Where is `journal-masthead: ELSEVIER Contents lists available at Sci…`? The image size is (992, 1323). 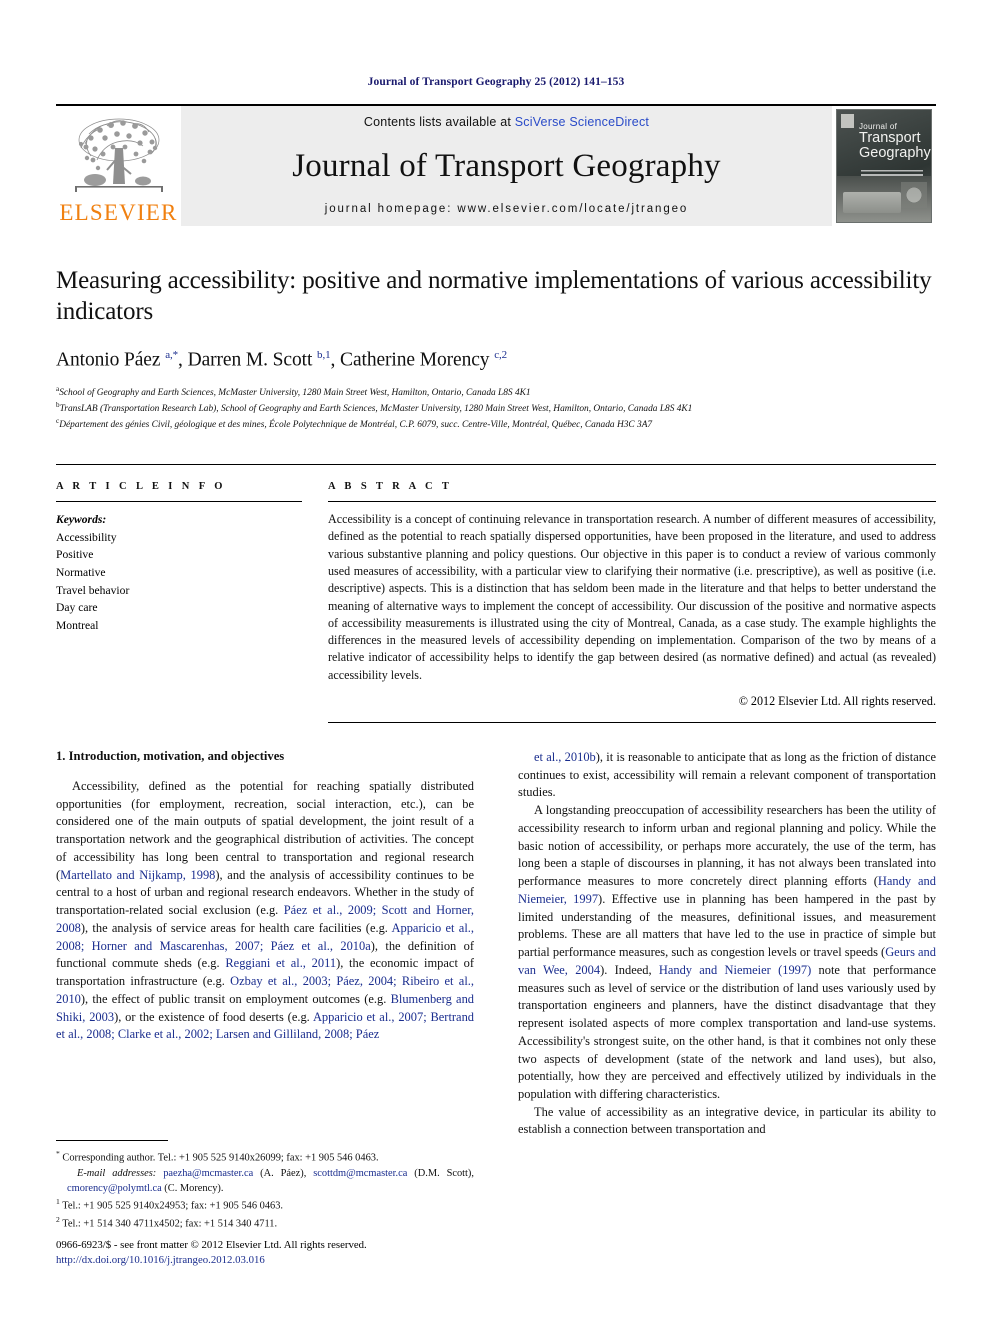
journal-masthead: ELSEVIER Contents lists available at Sci… is located at coordinates (496, 165).